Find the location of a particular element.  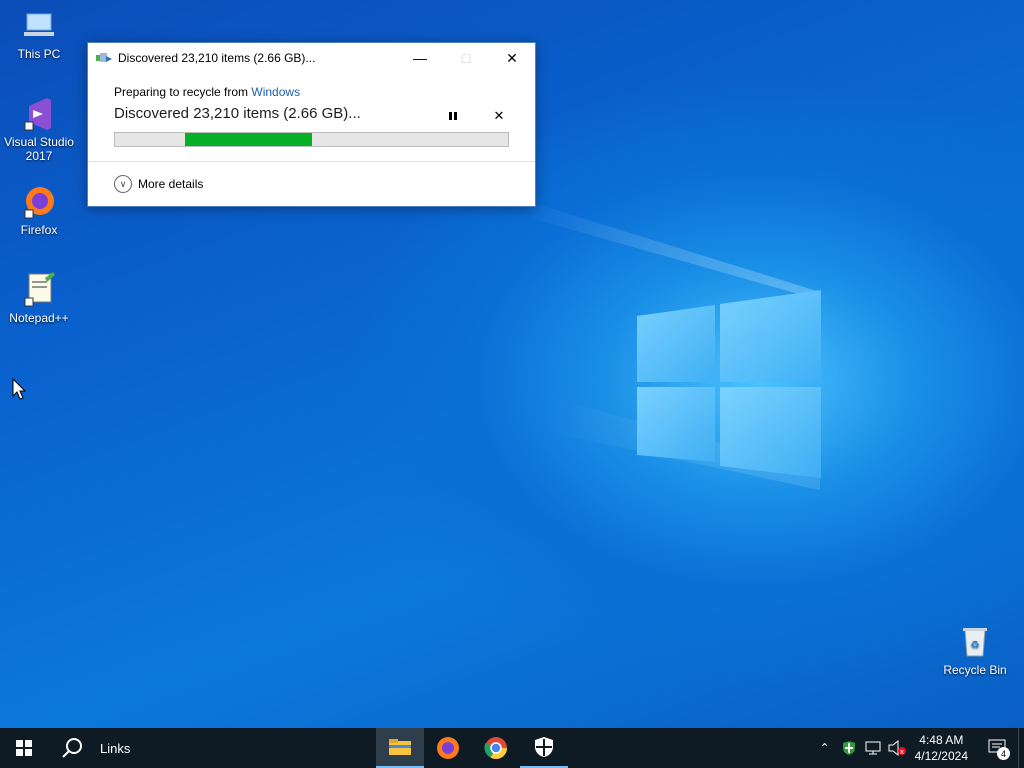

desktop-icon-notepad-plus-plus: Notepad++ is located at coordinates (39, 298).